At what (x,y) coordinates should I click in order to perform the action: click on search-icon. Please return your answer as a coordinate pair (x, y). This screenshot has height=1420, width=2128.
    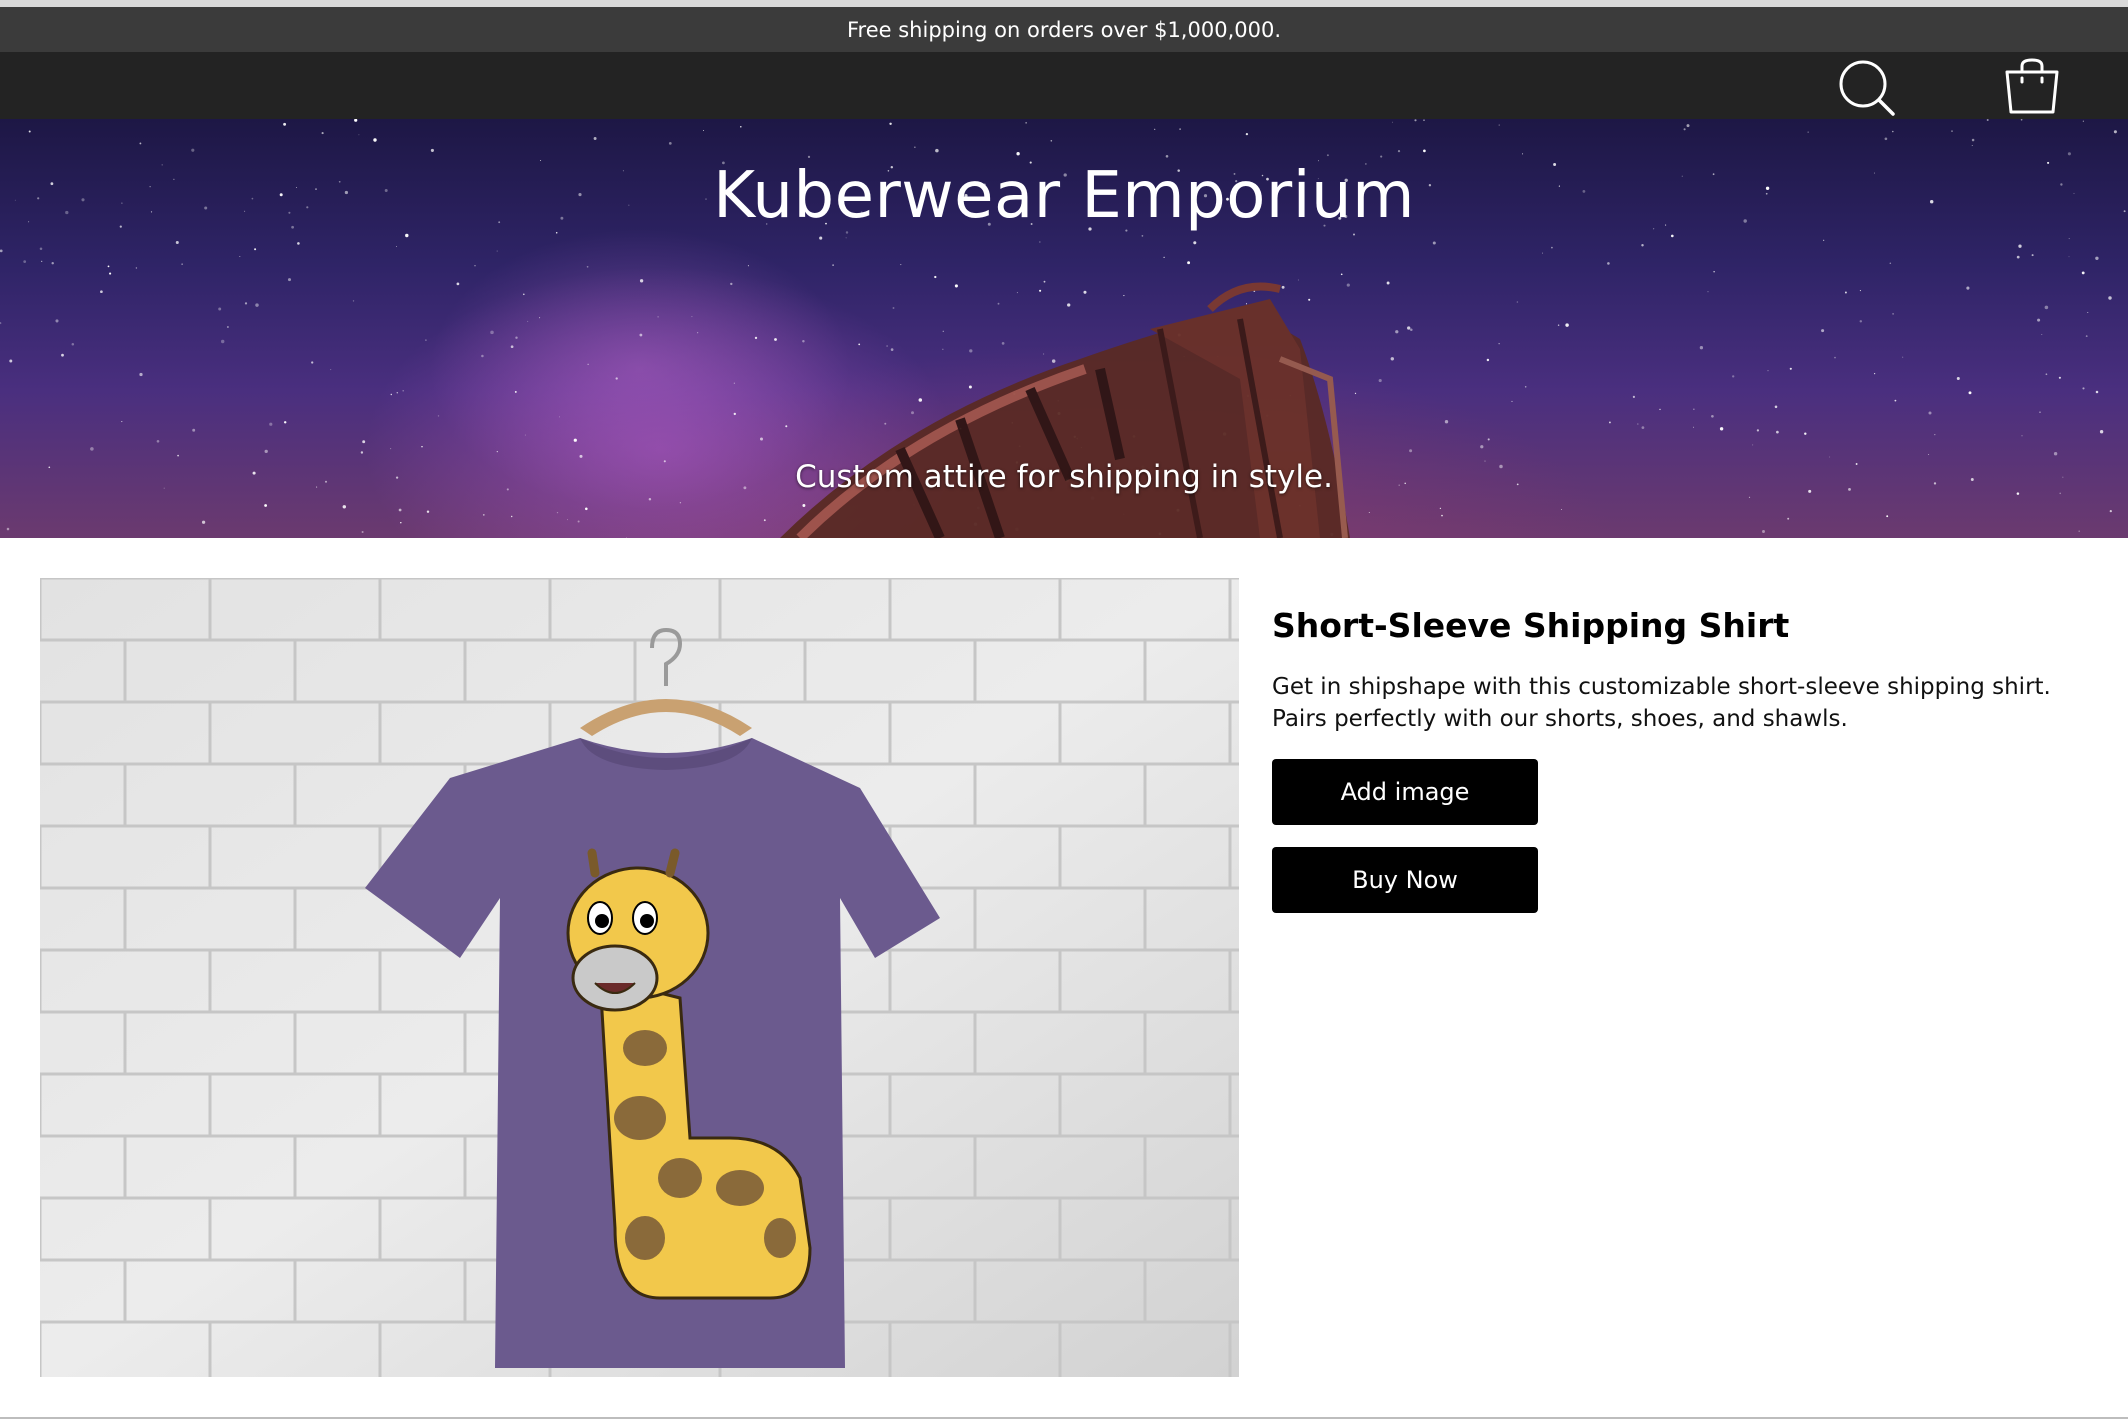
    Looking at the image, I should click on (1867, 87).